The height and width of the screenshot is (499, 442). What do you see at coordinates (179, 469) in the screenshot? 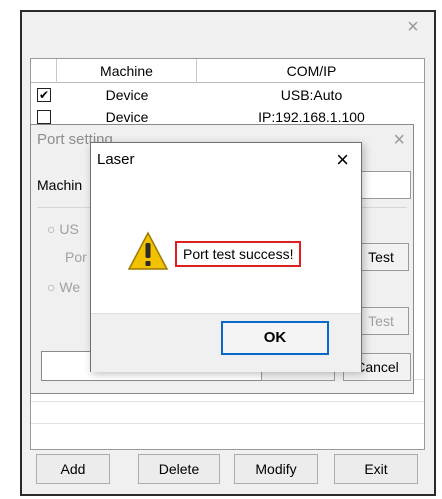
I see `delete-button: Delete` at bounding box center [179, 469].